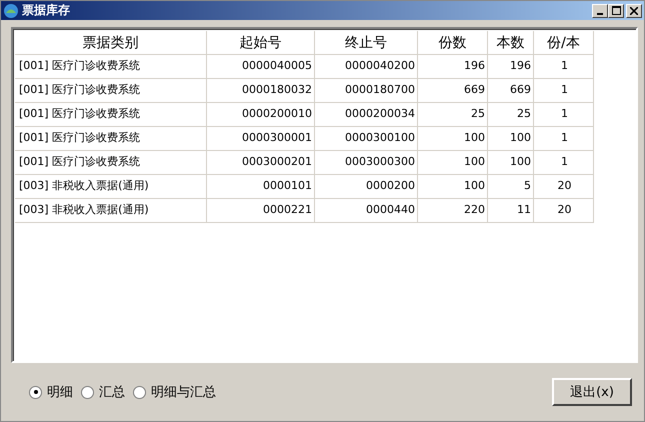  I want to click on exit-button: 退出(x), so click(592, 392).